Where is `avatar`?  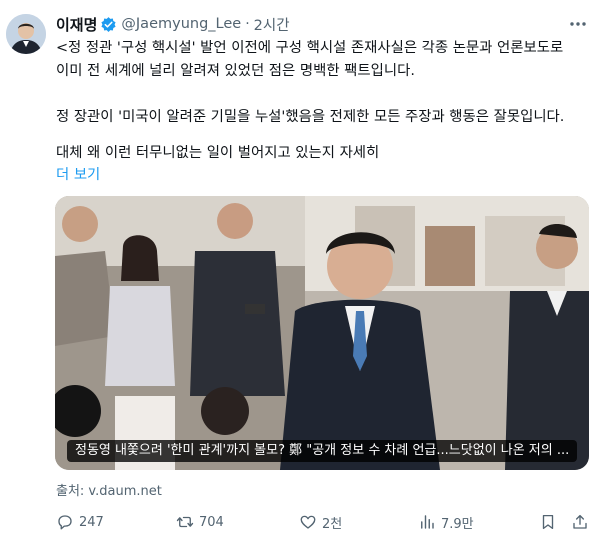
avatar is located at coordinates (26, 34).